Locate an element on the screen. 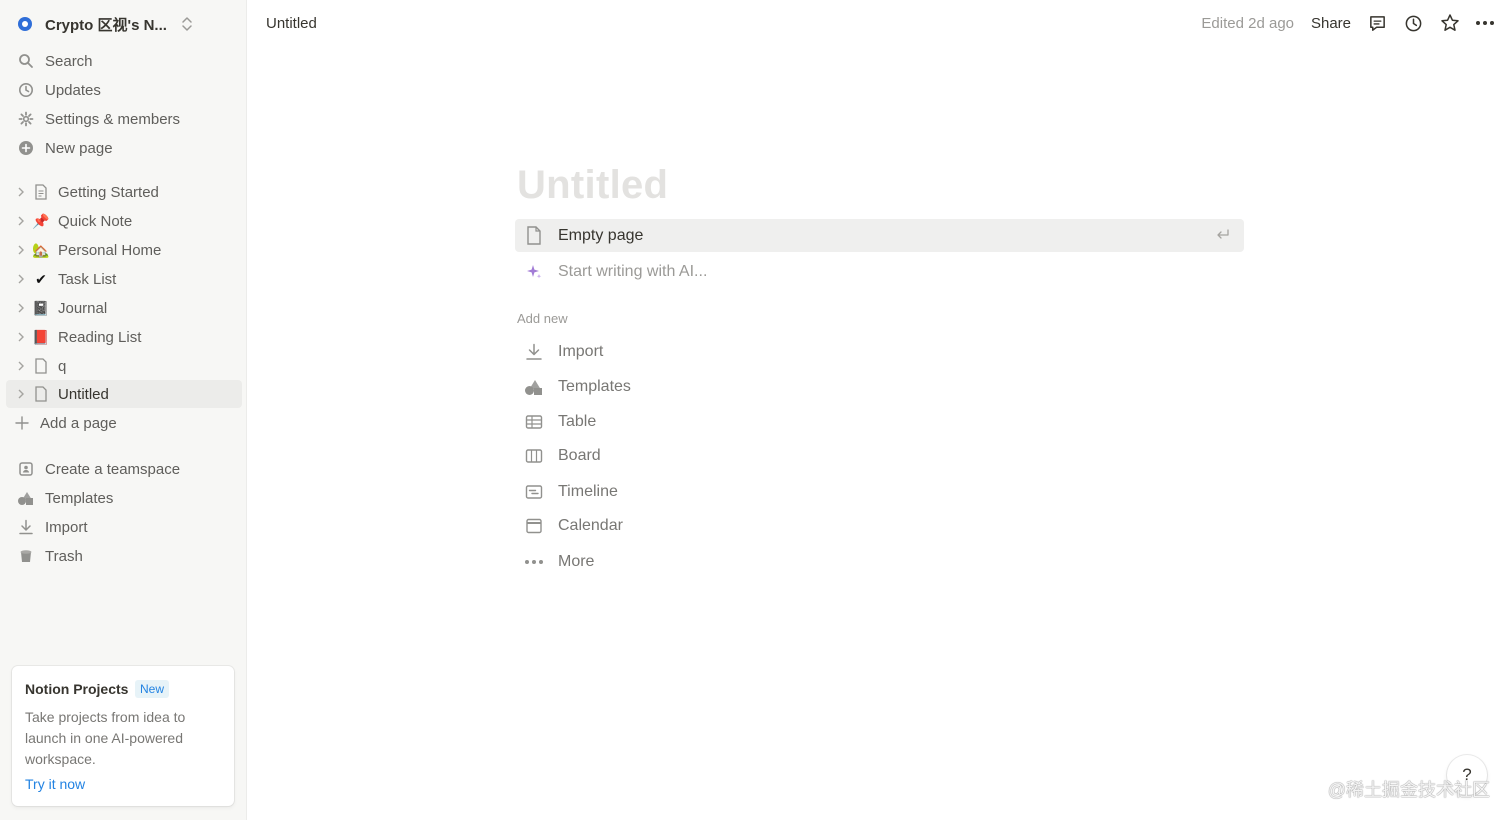  book-icon: 📕 is located at coordinates (41, 336).